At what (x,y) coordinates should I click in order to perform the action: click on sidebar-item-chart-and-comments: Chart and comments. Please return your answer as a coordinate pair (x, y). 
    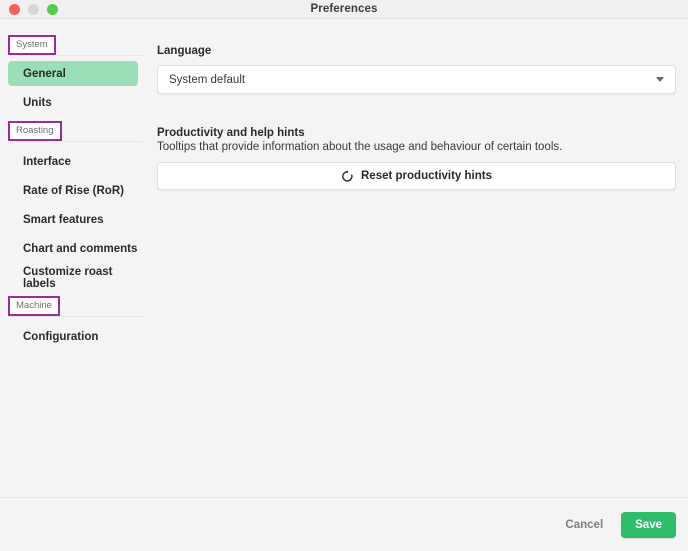
    Looking at the image, I should click on (73, 248).